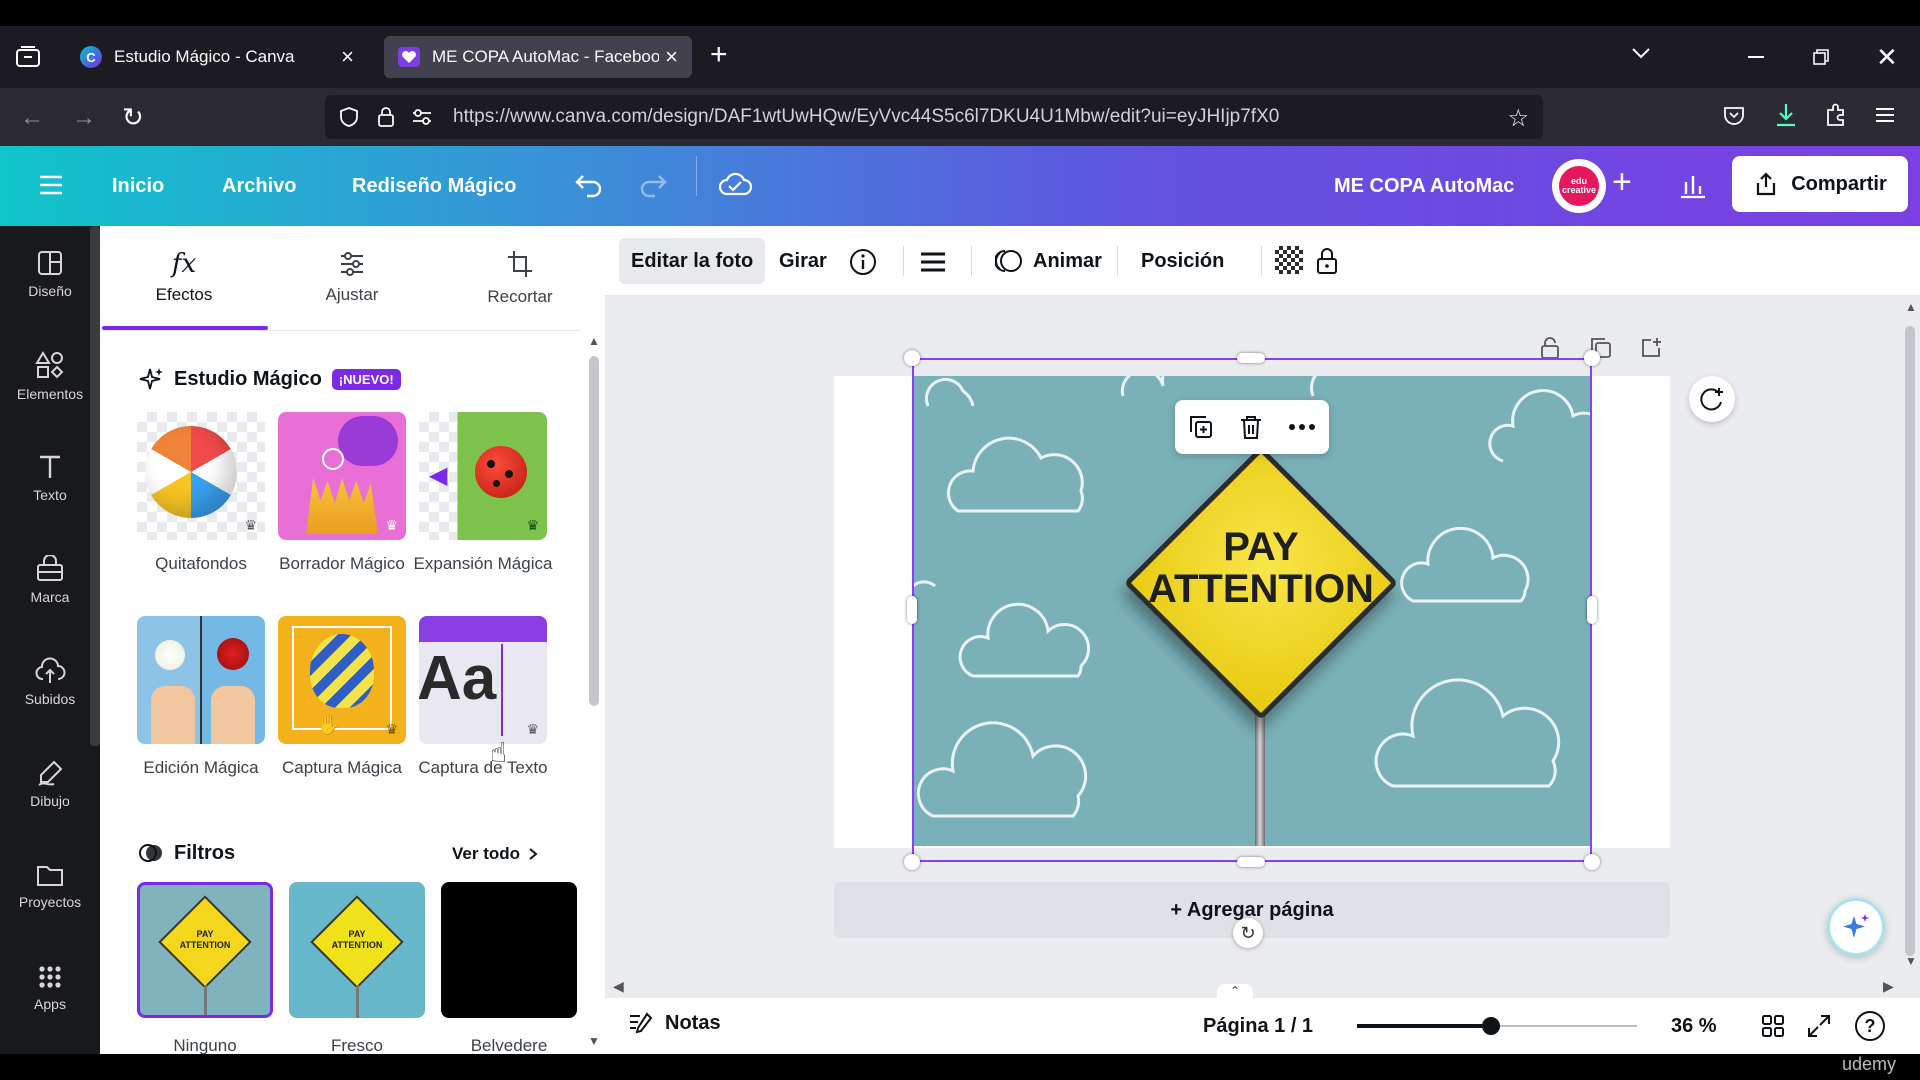 The width and height of the screenshot is (1920, 1080). What do you see at coordinates (357, 950) in the screenshot?
I see `filter-fresco-thumb: PAY ATTENTION` at bounding box center [357, 950].